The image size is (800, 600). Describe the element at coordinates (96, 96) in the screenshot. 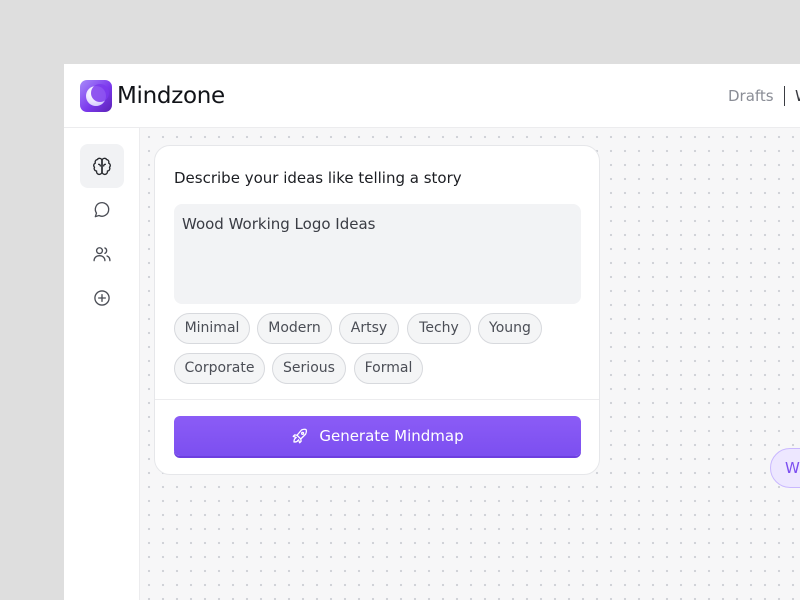

I see `mindzone-logo-icon` at that location.